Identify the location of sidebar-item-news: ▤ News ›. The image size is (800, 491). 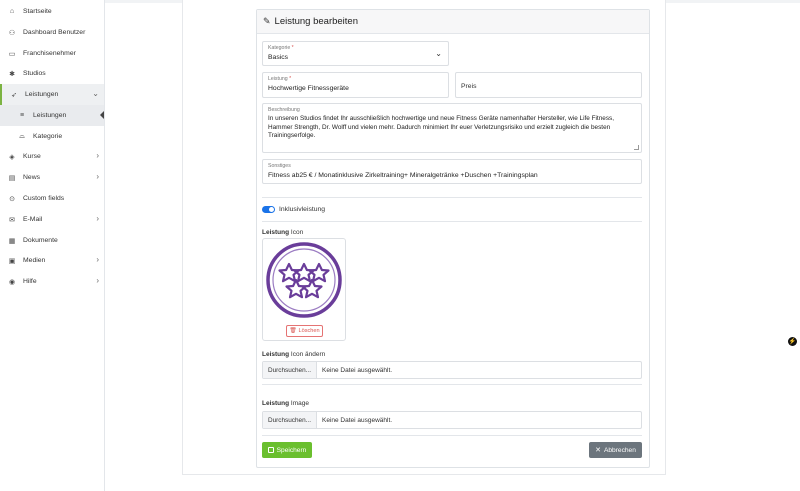
(52, 177).